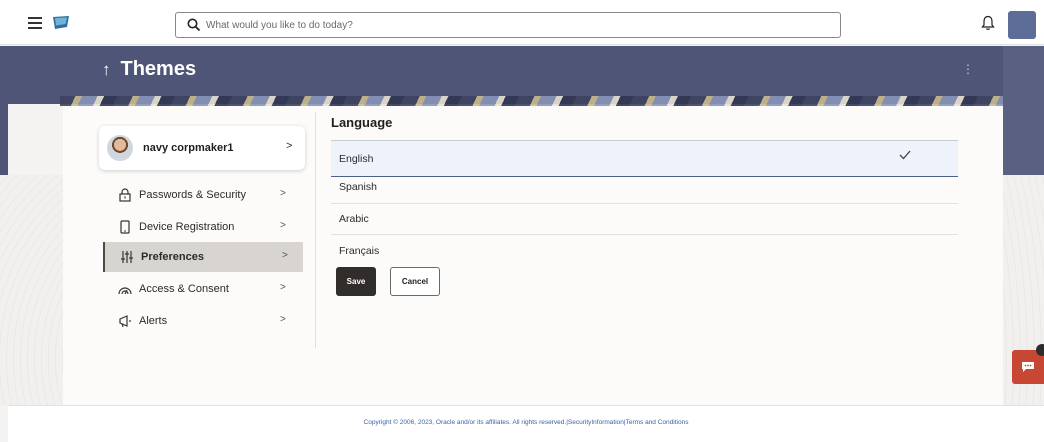 This screenshot has width=1044, height=442. What do you see at coordinates (644, 247) in the screenshot?
I see `language-option-francais: Français` at bounding box center [644, 247].